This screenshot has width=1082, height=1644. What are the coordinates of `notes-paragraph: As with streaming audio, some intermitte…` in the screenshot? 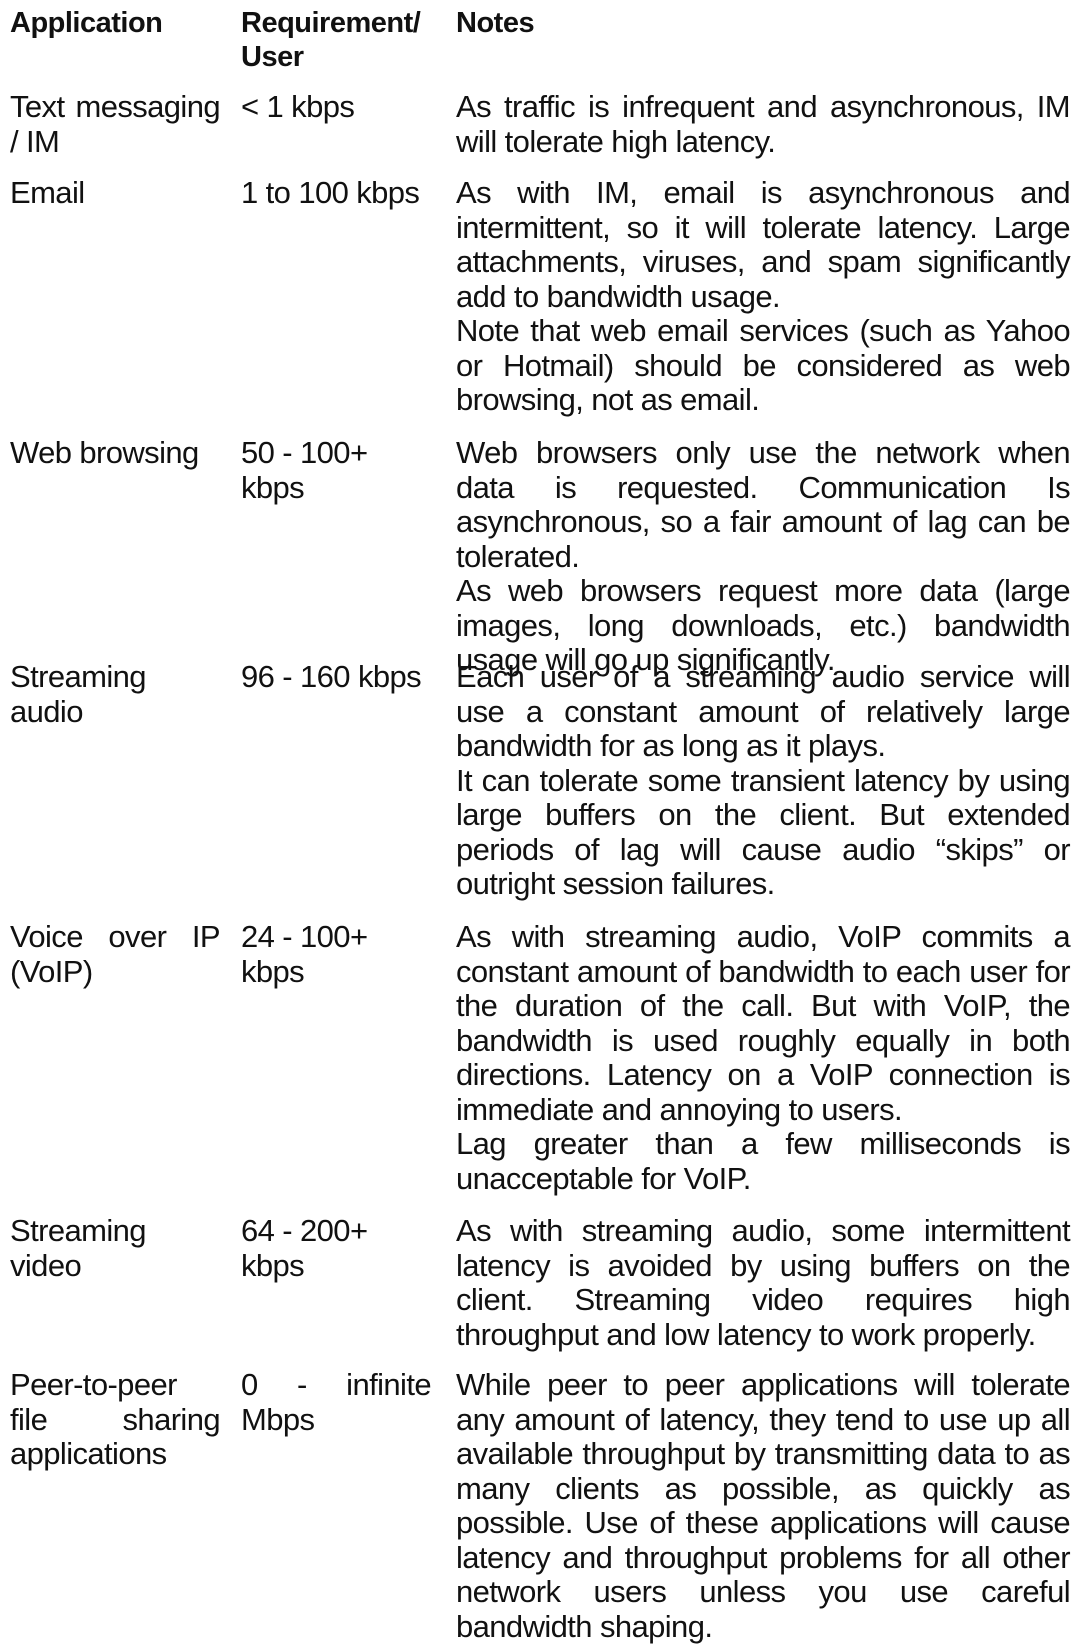 It's located at (763, 1282).